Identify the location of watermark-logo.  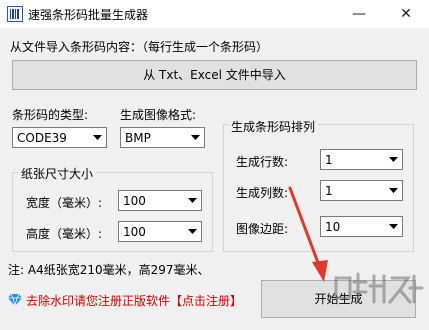
(379, 288).